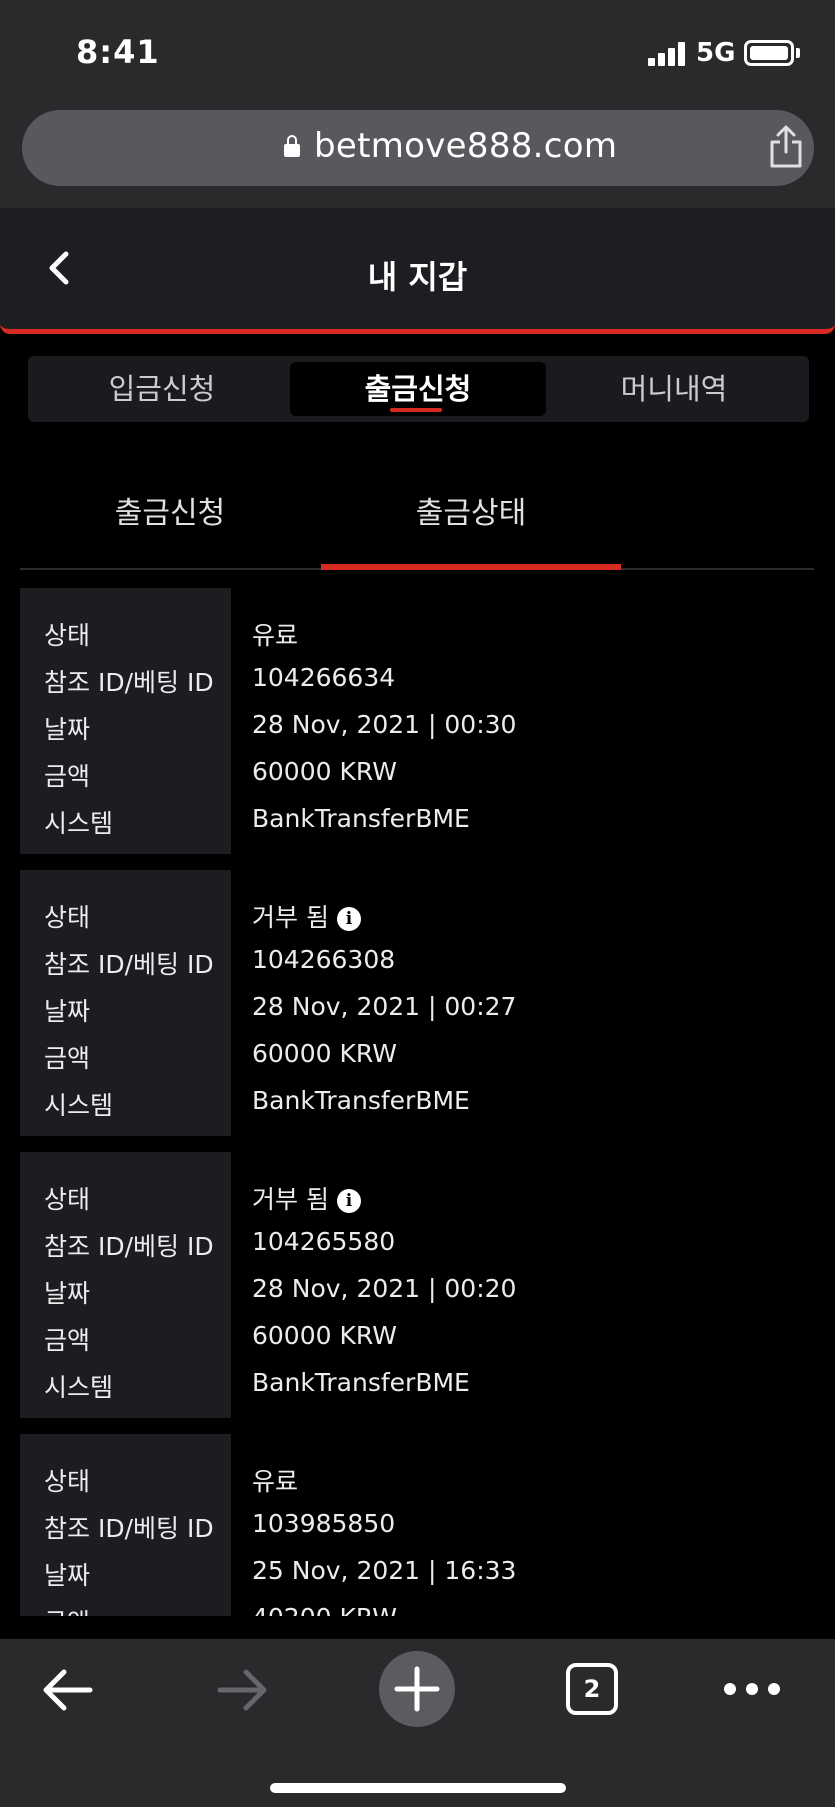  I want to click on new-tab-button, so click(417, 1689).